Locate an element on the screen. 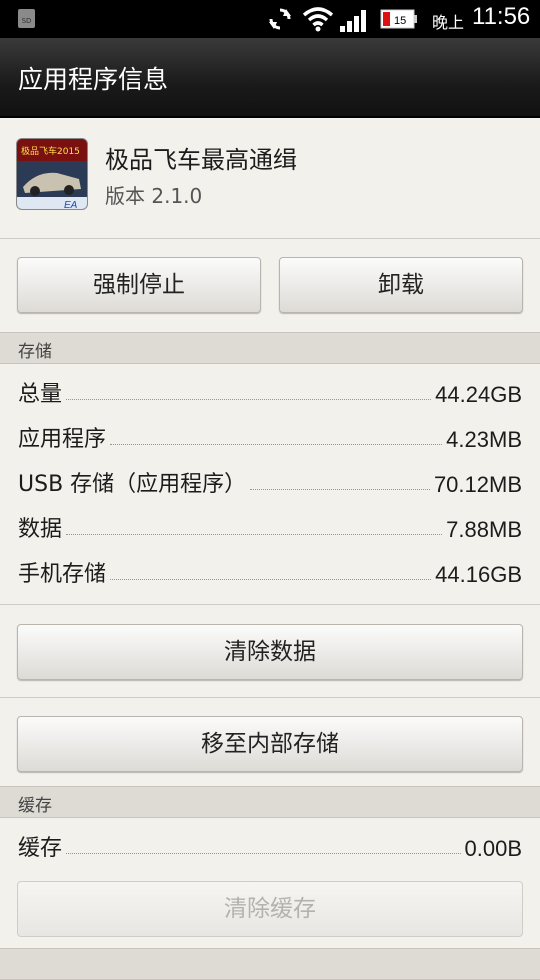 This screenshot has width=540, height=980. cache-row-value: 0.00B is located at coordinates (493, 848).